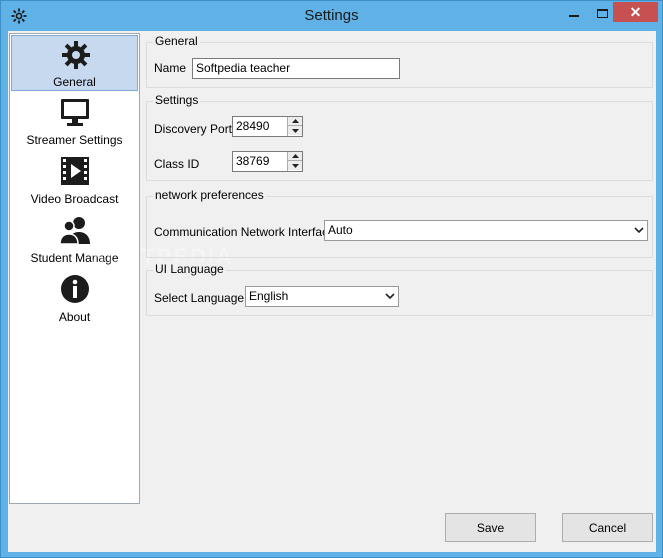  Describe the element at coordinates (331, 16) in the screenshot. I see `title-bar: Settings ✕` at that location.